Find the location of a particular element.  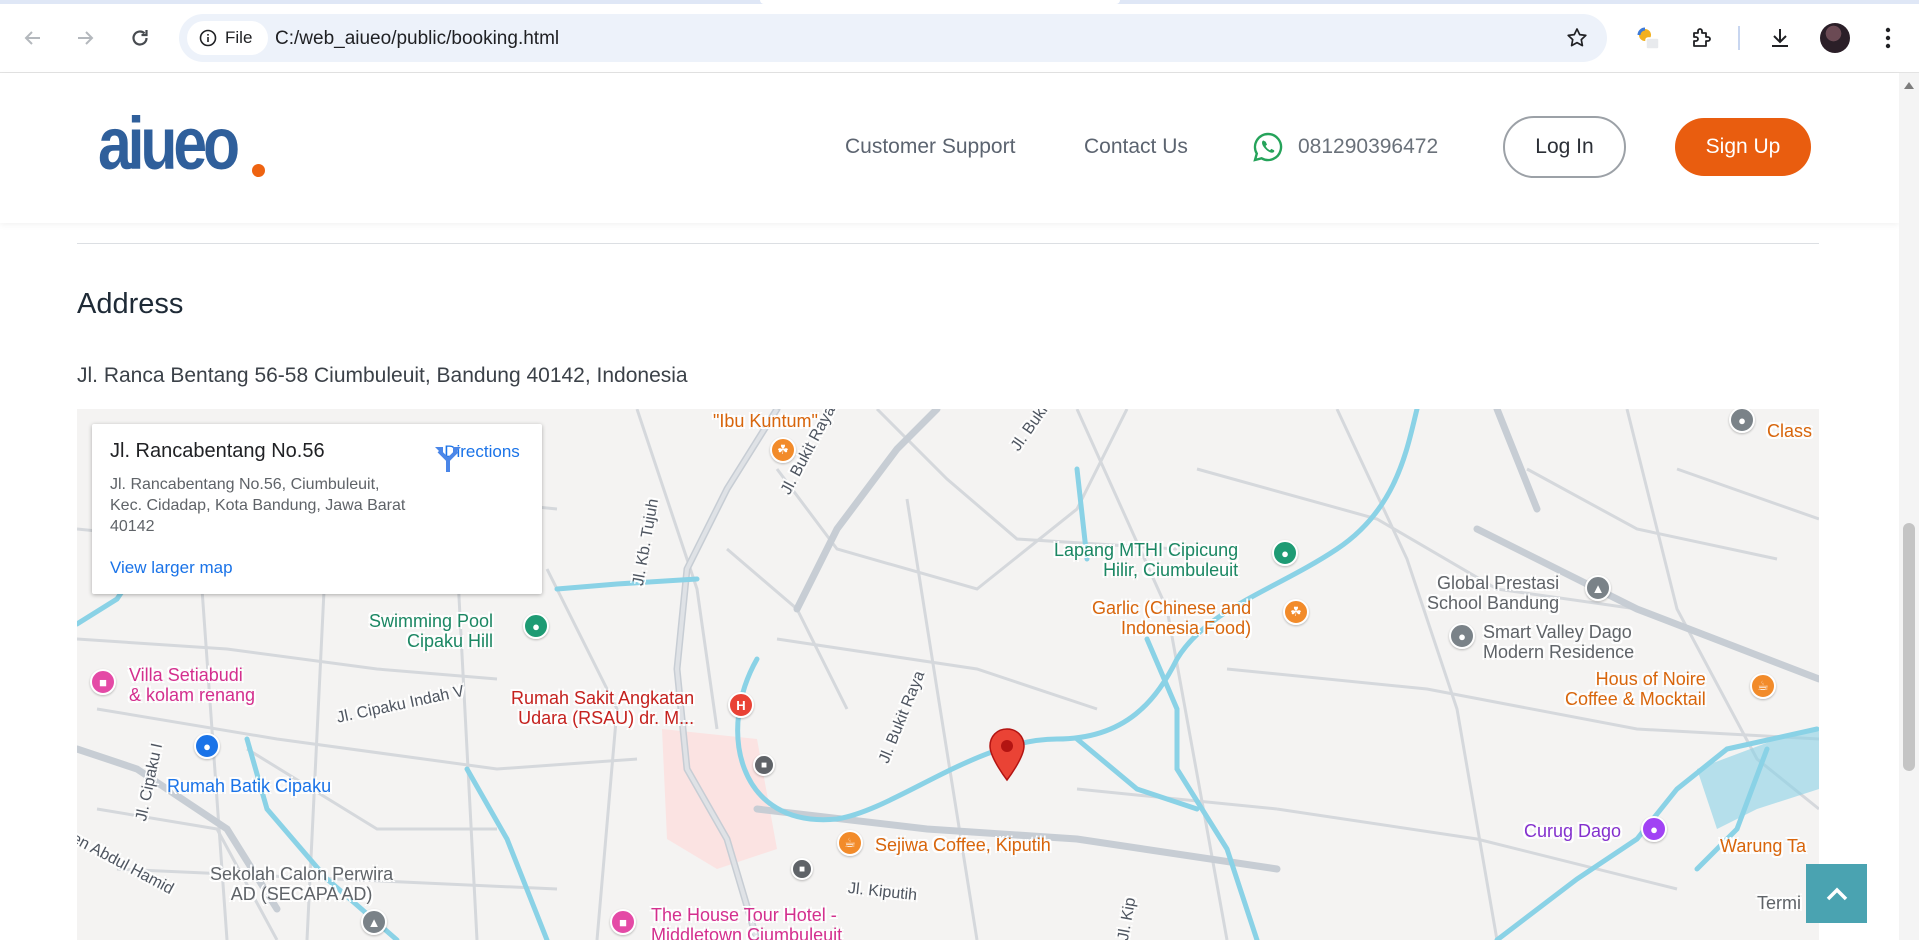

toolbar-separator is located at coordinates (1739, 38).